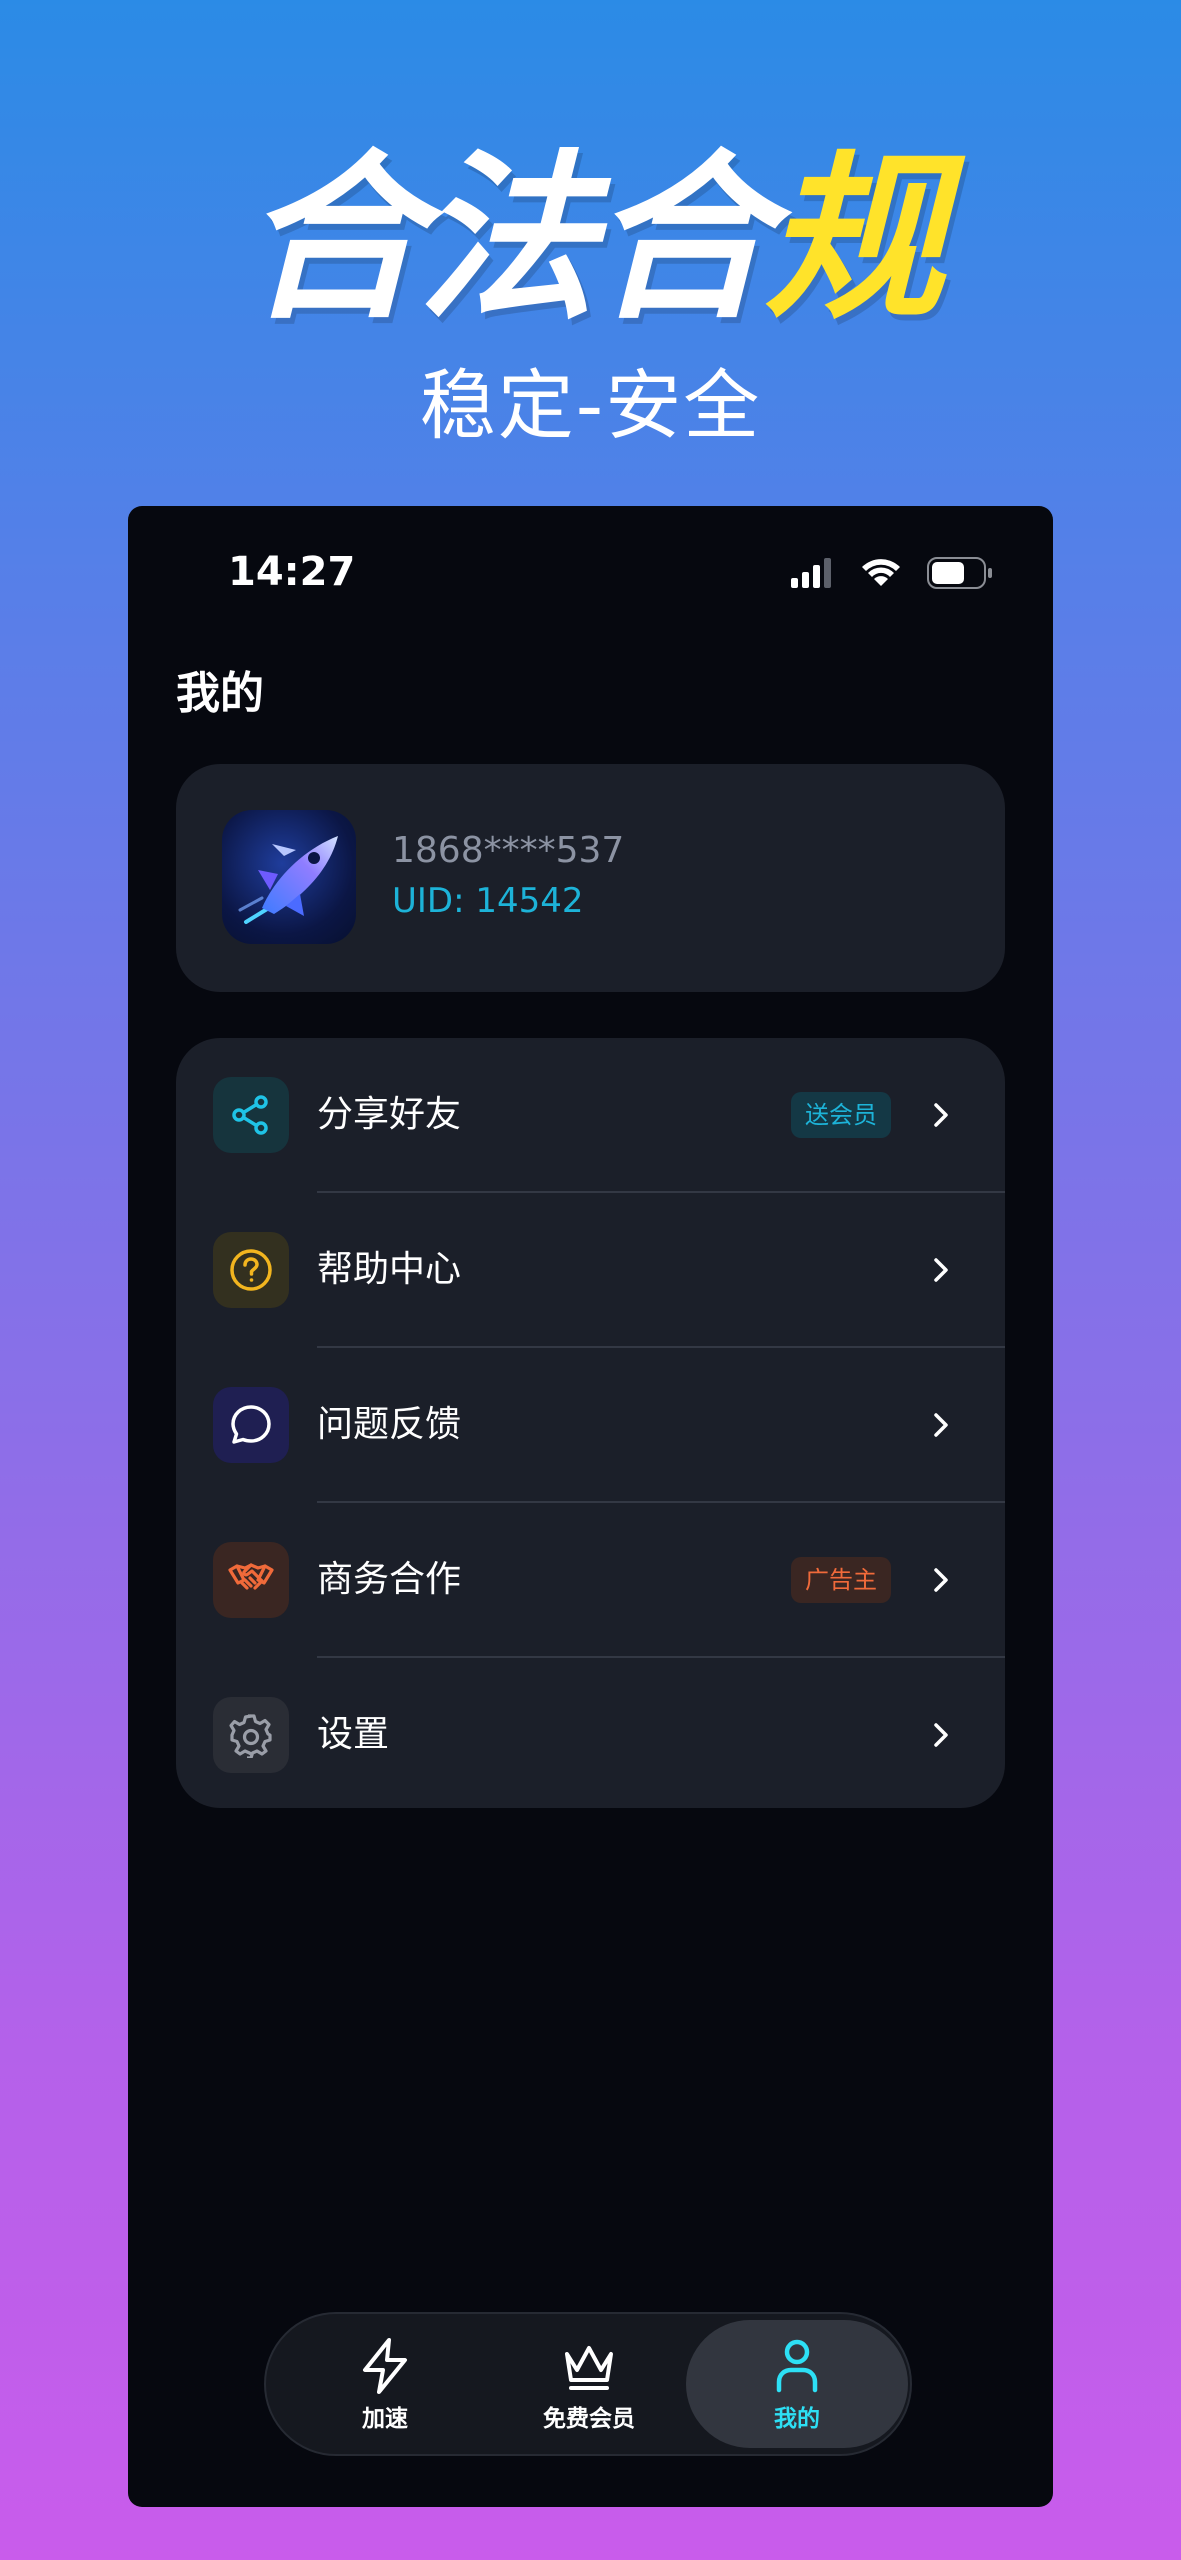 This screenshot has width=1181, height=2560. I want to click on rocket-app-logo, so click(288, 880).